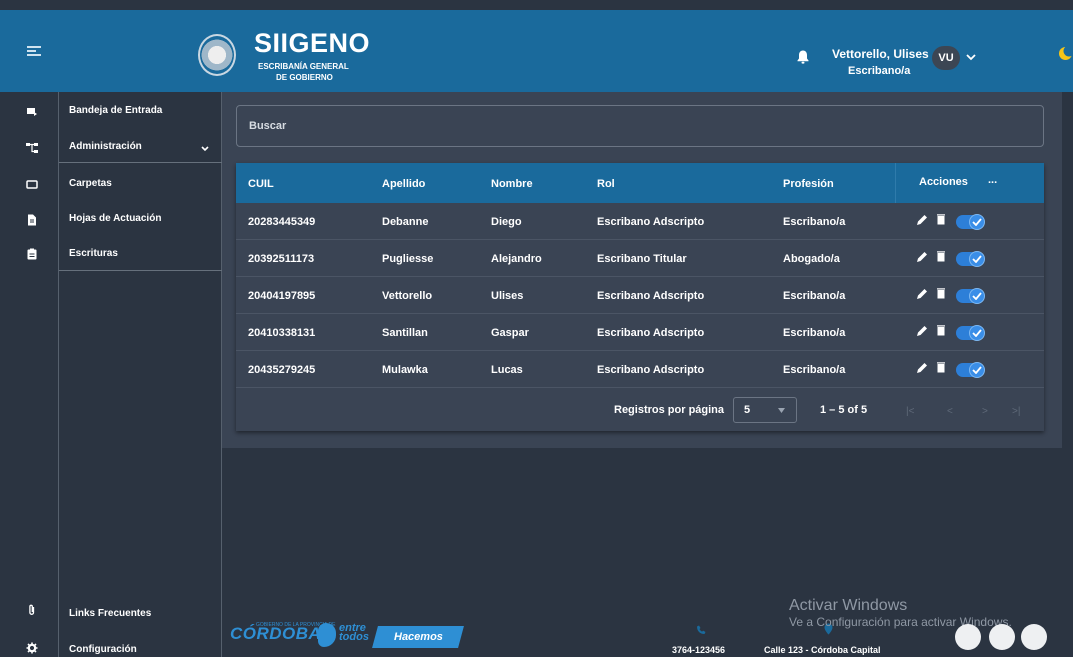  Describe the element at coordinates (910, 411) in the screenshot. I see `first-page-button: |<` at that location.